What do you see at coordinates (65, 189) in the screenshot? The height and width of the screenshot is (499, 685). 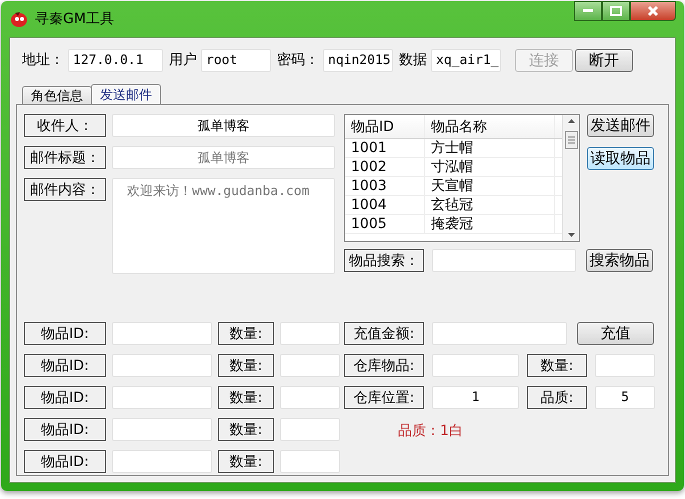 I see `field-label: 邮件内容：` at bounding box center [65, 189].